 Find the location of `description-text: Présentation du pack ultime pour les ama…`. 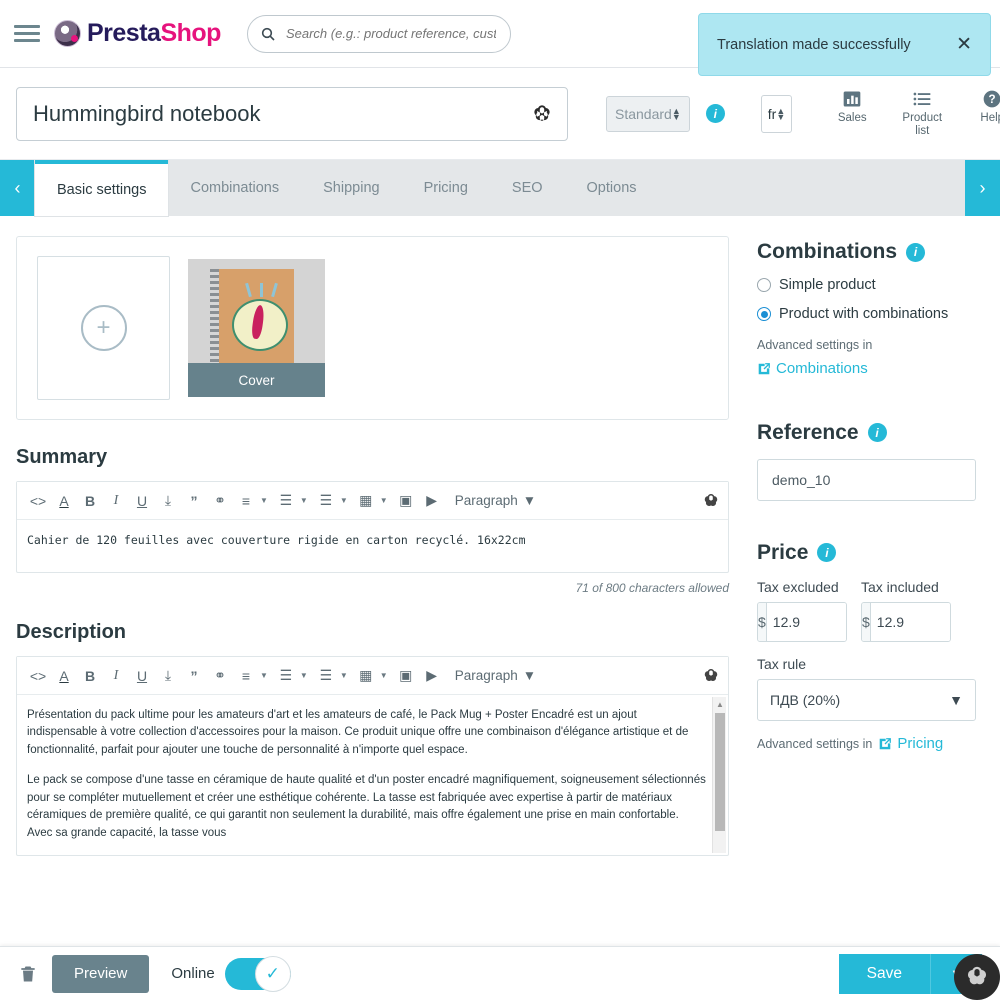

description-text: Présentation du pack ultime pour les ama… is located at coordinates (372, 775).